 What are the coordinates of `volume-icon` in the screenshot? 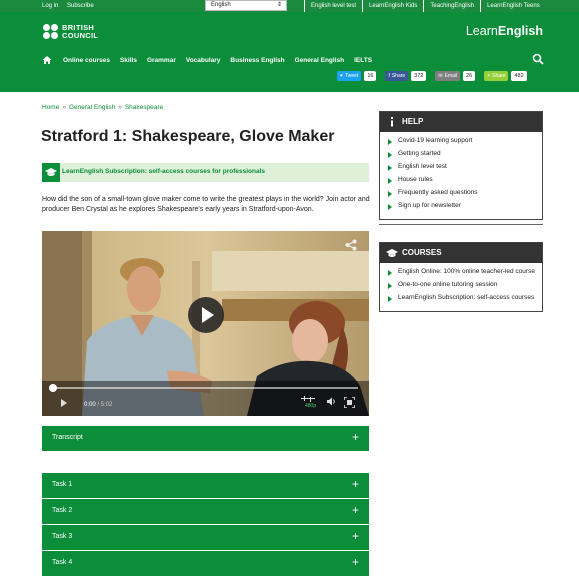 It's located at (331, 401).